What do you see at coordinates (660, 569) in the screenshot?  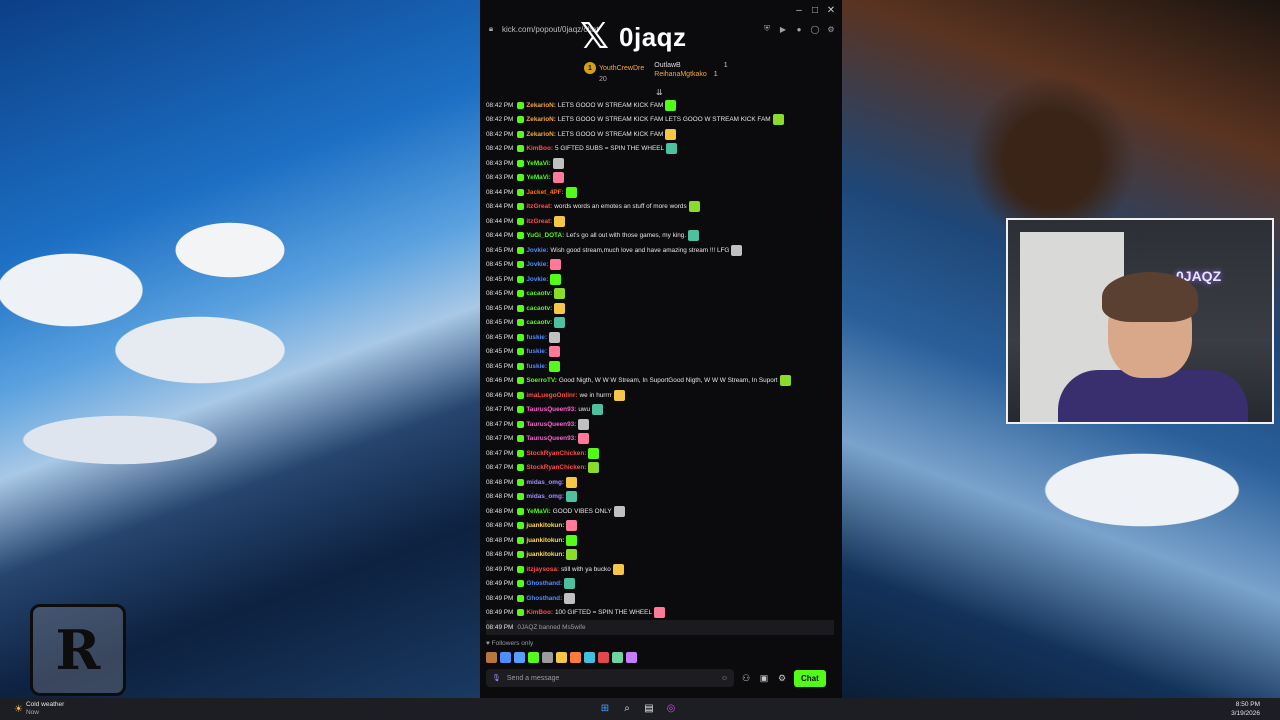 I see `chat-message: 08:49 PM itzjaysosa: still with ya bucko` at bounding box center [660, 569].